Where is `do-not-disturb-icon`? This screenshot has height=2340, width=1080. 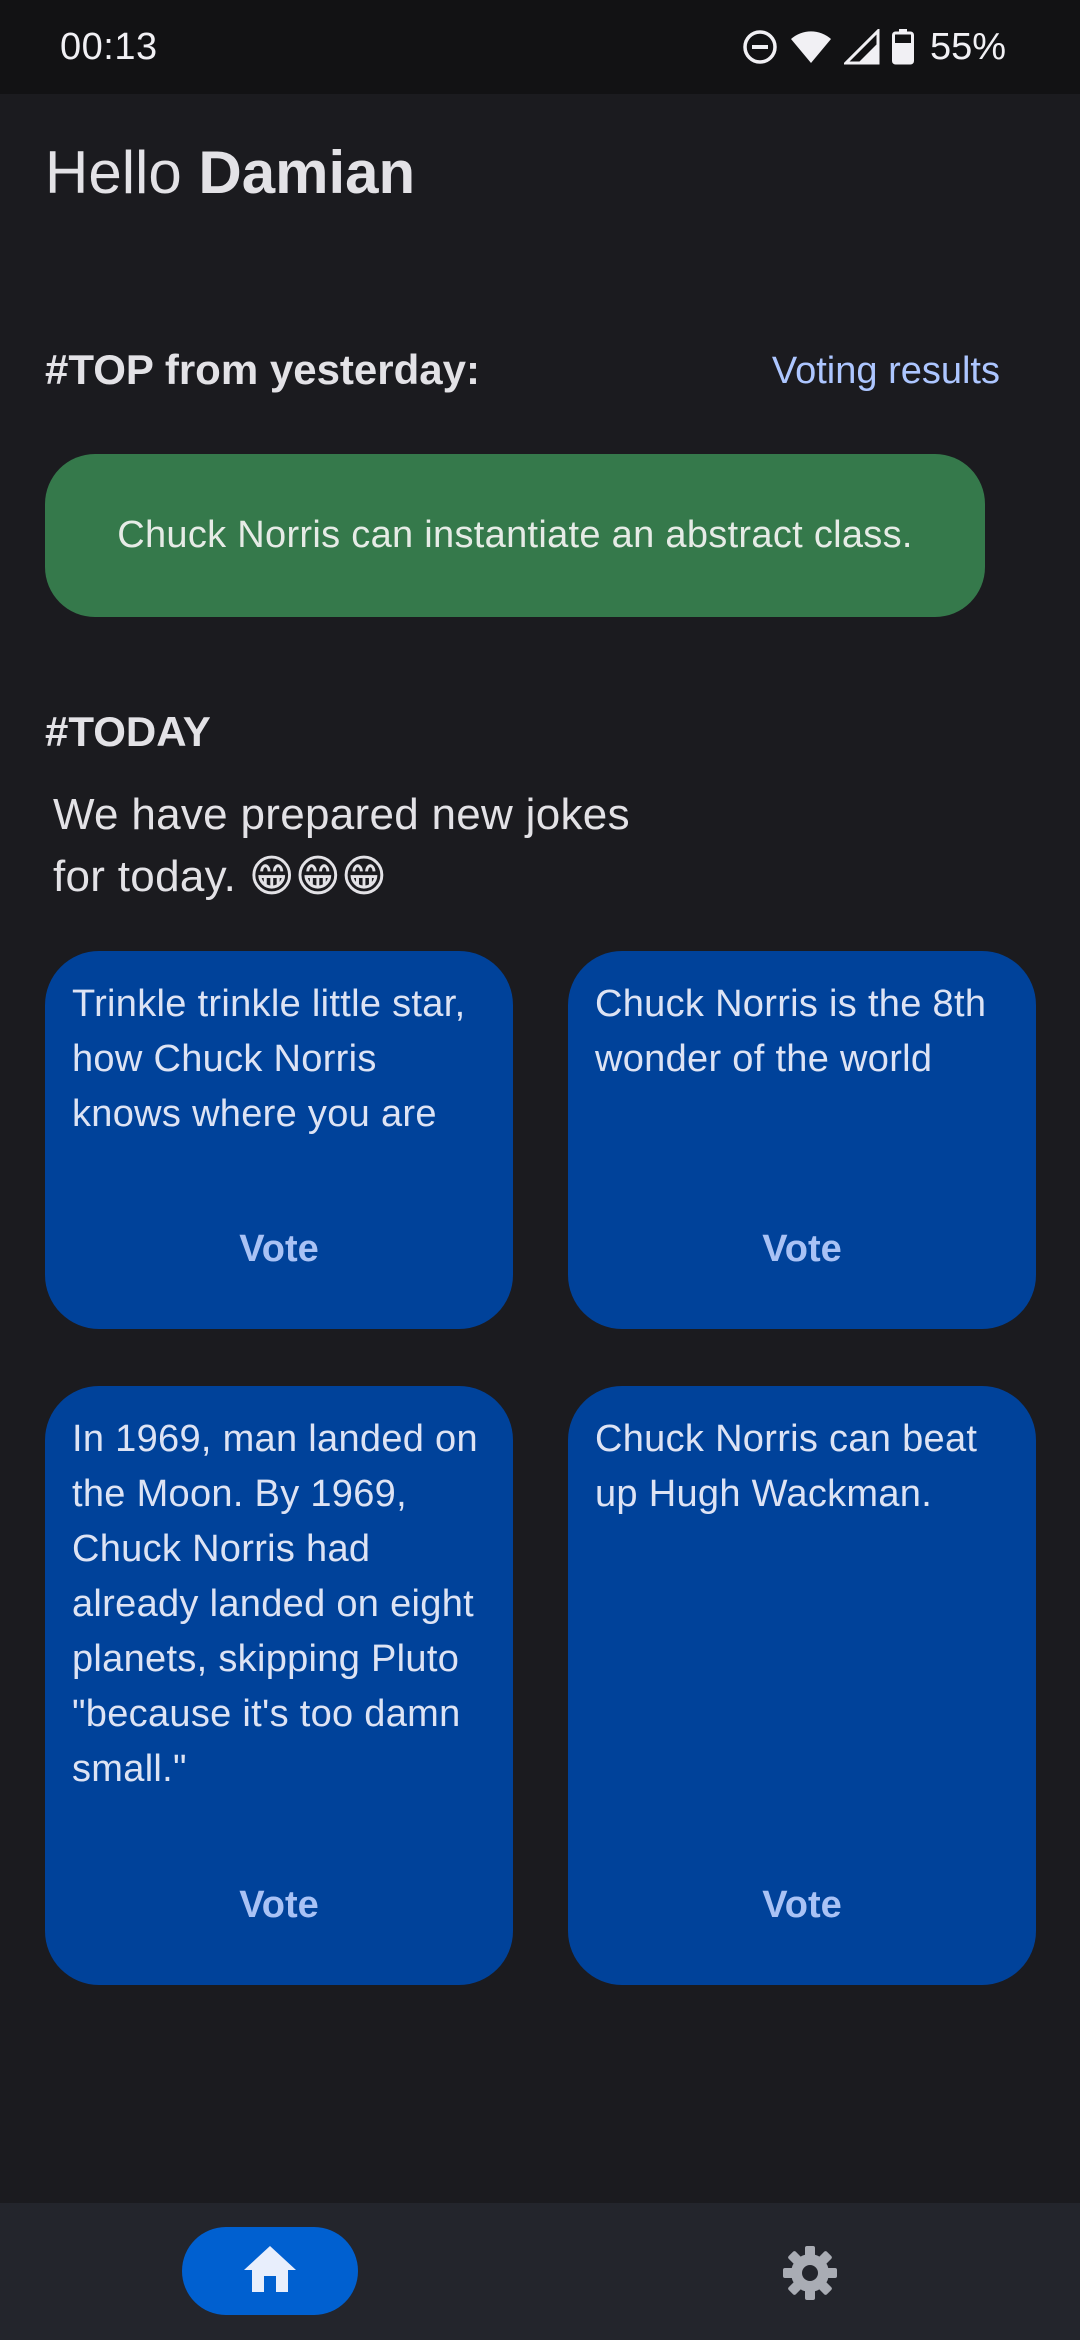
do-not-disturb-icon is located at coordinates (760, 47).